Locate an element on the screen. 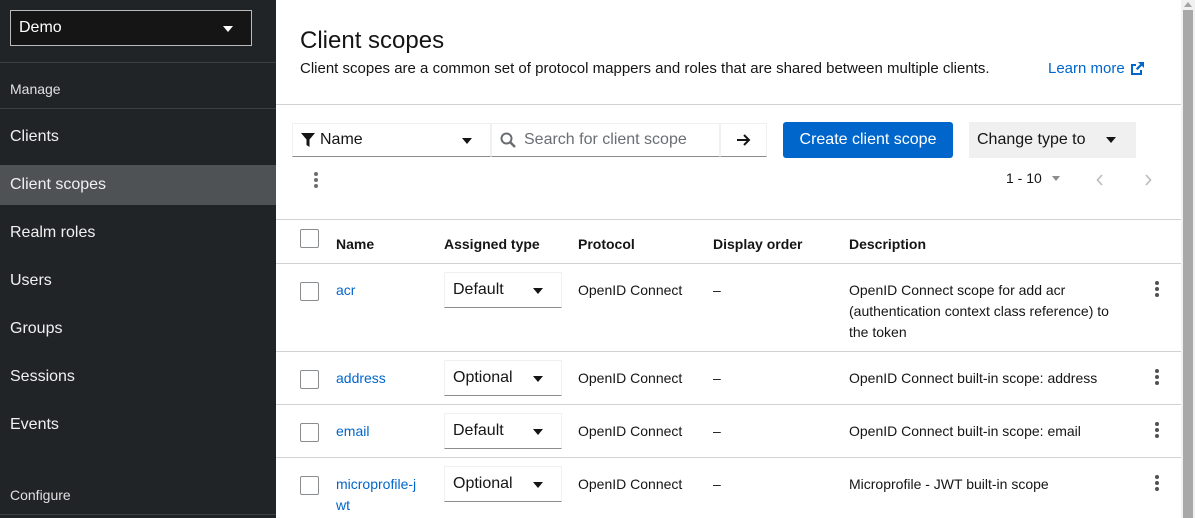 This screenshot has height=518, width=1195. sidebar-item-users: Users is located at coordinates (138, 281).